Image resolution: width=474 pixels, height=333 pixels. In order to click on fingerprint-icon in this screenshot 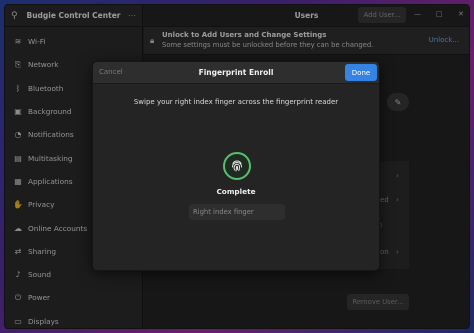, I will do `click(237, 166)`.